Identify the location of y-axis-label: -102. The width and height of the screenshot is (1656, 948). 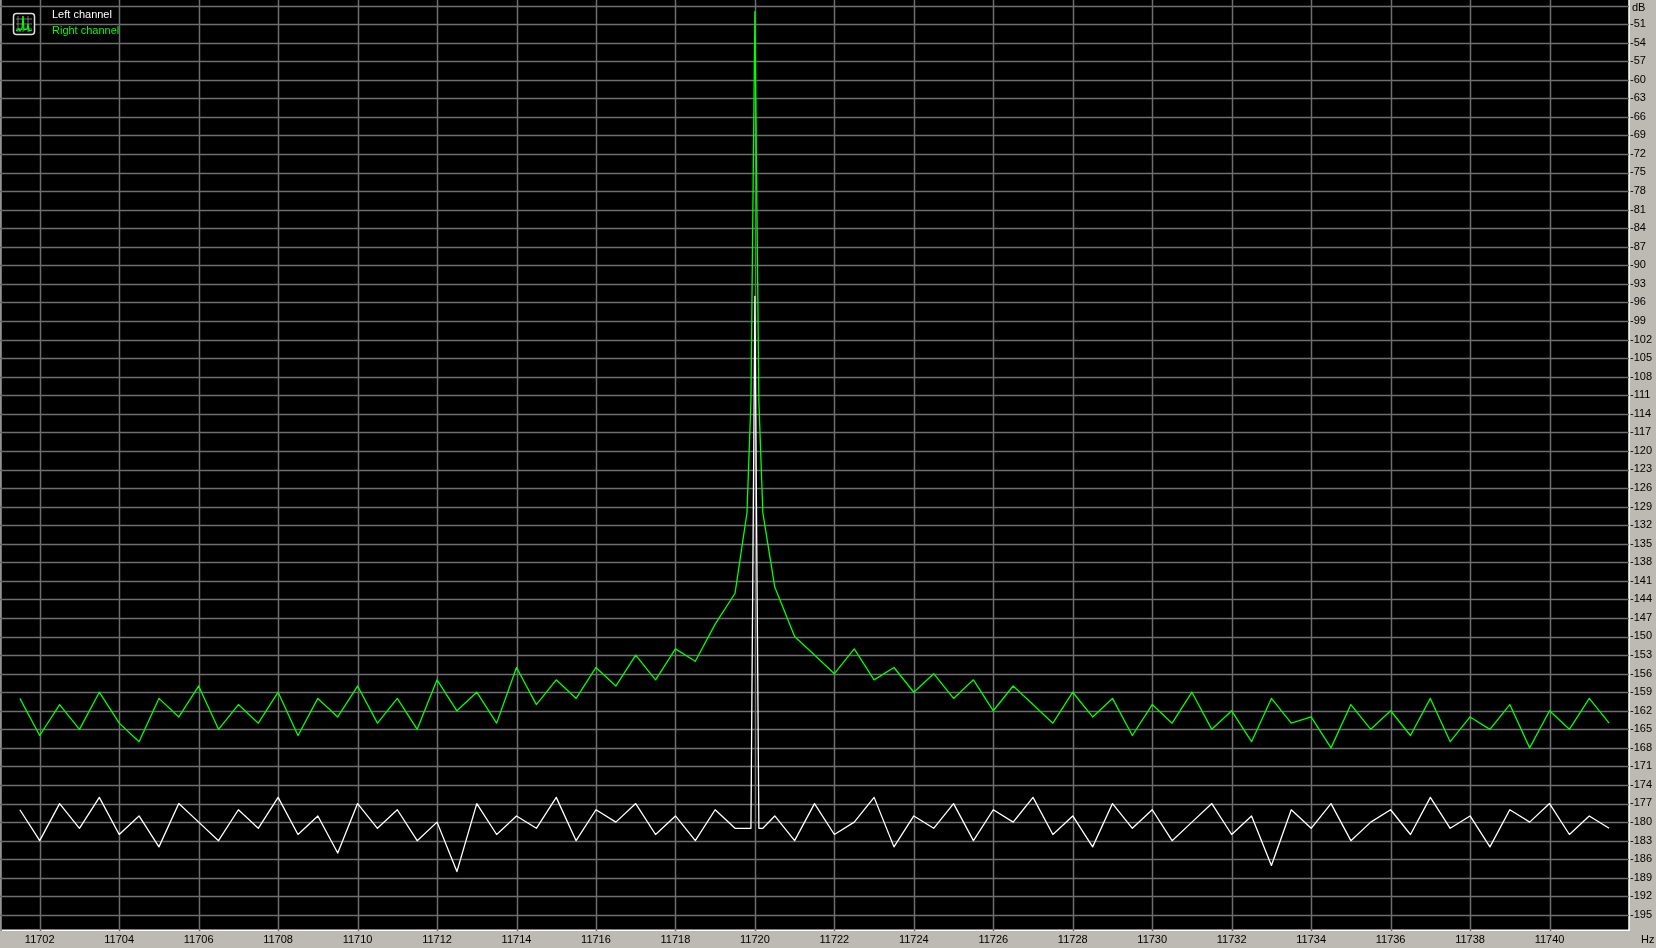
(1641, 338).